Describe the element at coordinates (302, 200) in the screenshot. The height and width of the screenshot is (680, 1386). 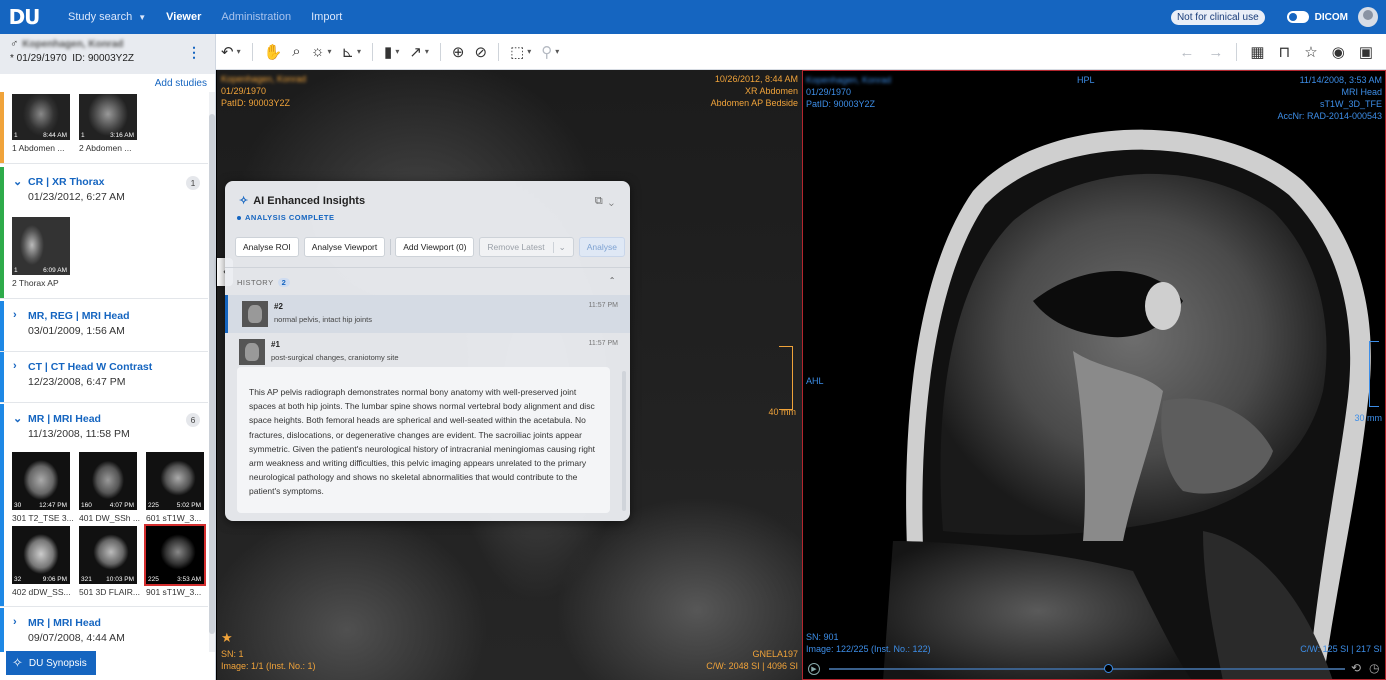
I see `ai-panel-title: ✧ AI Enhanced Insights` at that location.